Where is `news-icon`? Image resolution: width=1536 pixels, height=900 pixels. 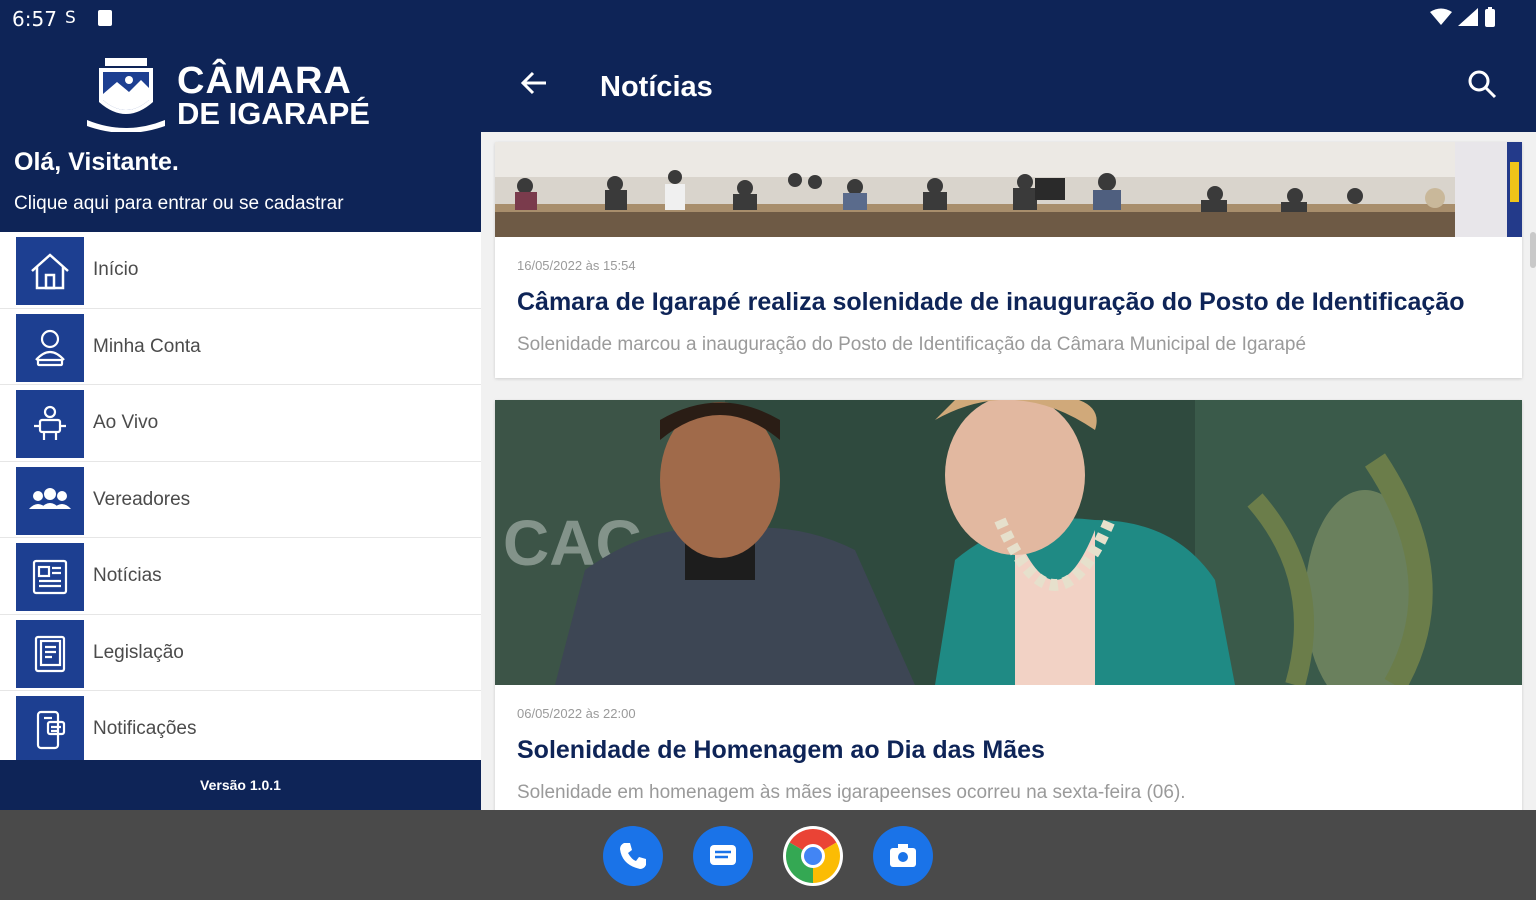 news-icon is located at coordinates (50, 577).